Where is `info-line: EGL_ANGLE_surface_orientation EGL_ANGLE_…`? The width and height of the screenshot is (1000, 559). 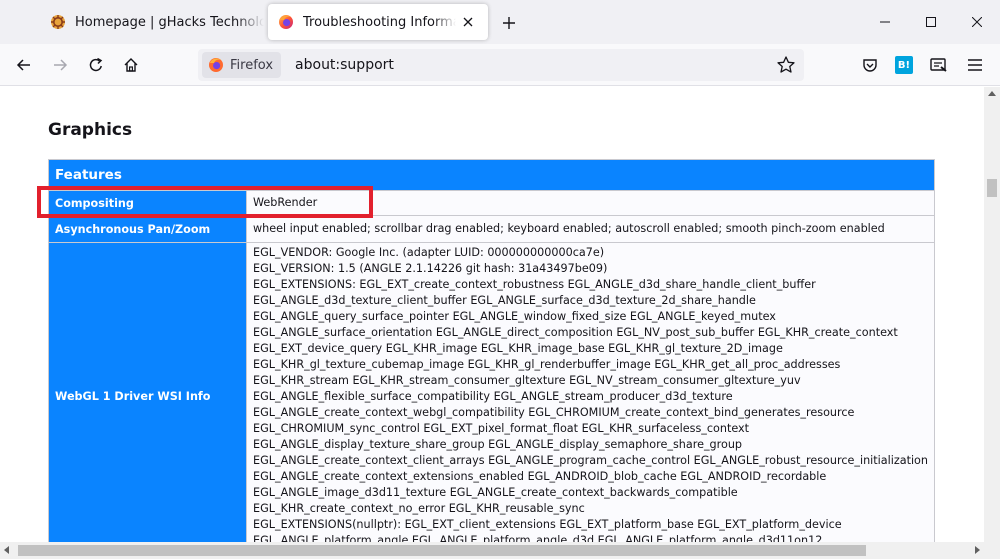 info-line: EGL_ANGLE_surface_orientation EGL_ANGLE_… is located at coordinates (575, 332).